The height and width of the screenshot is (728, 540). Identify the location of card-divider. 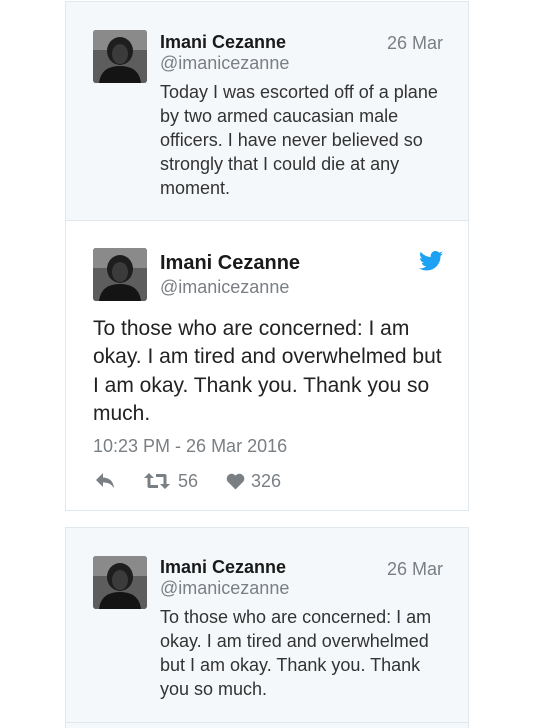
(267, 722).